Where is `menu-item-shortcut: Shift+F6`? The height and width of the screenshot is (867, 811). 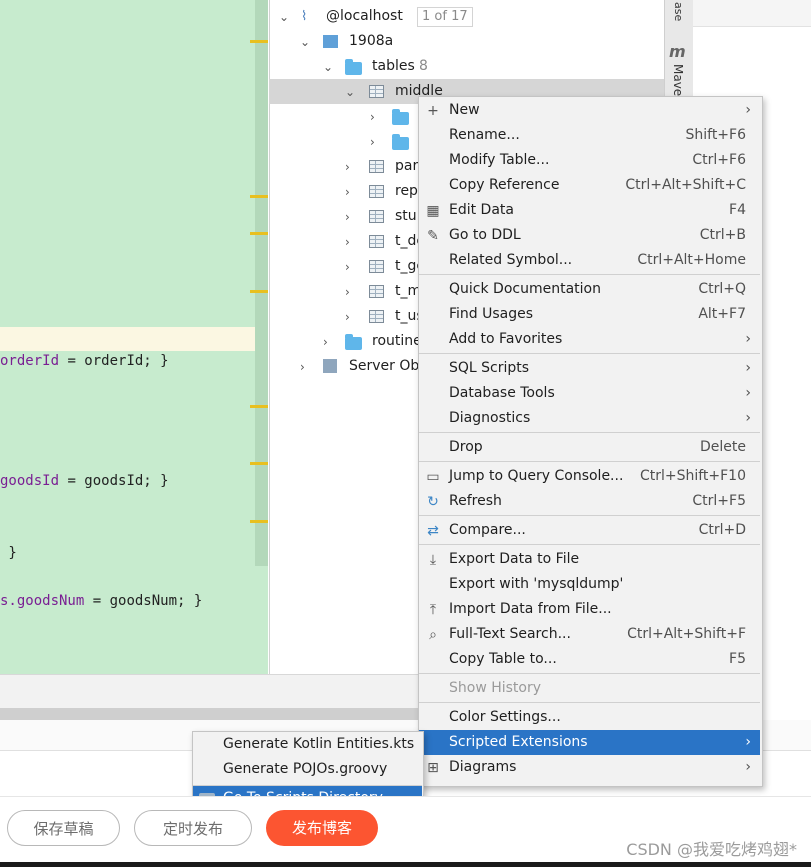
menu-item-shortcut: Shift+F6 is located at coordinates (715, 135).